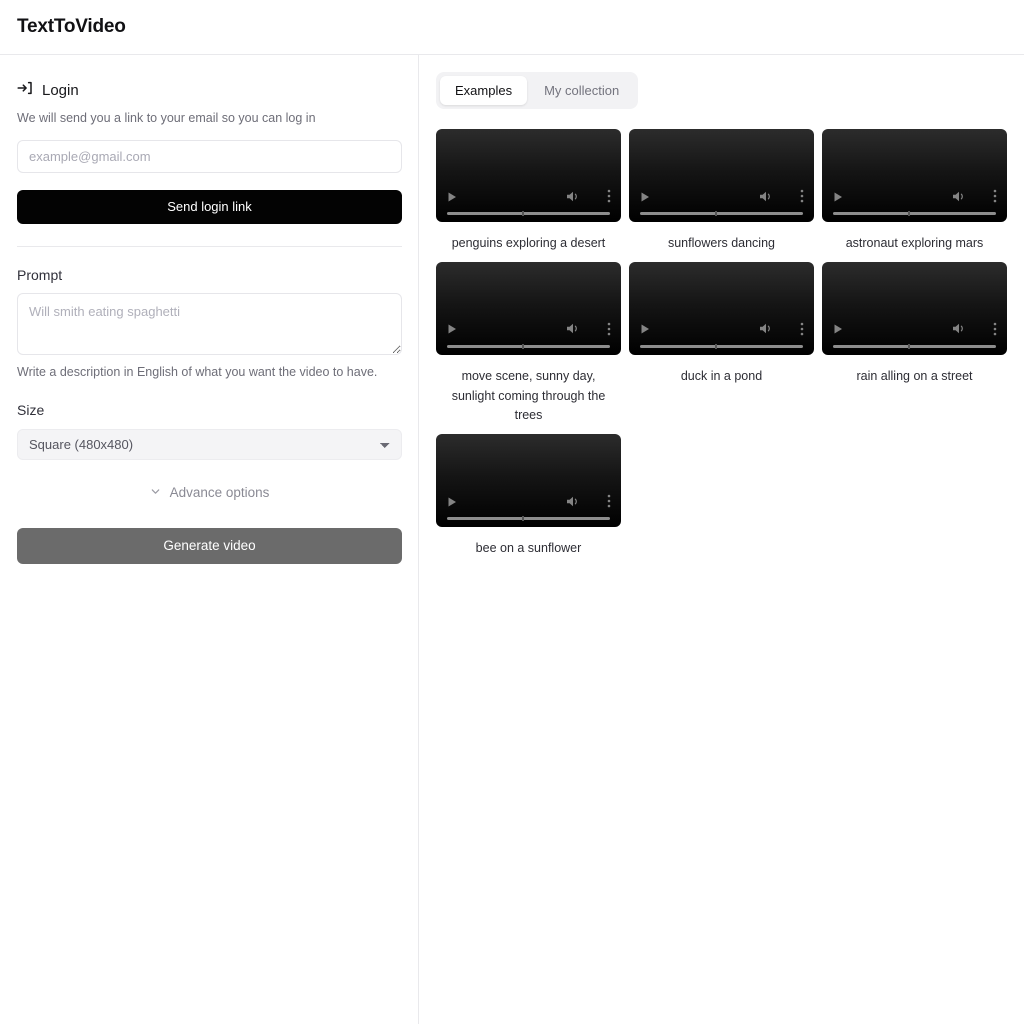  What do you see at coordinates (209, 444) in the screenshot?
I see `size-select: Square (480x480)` at bounding box center [209, 444].